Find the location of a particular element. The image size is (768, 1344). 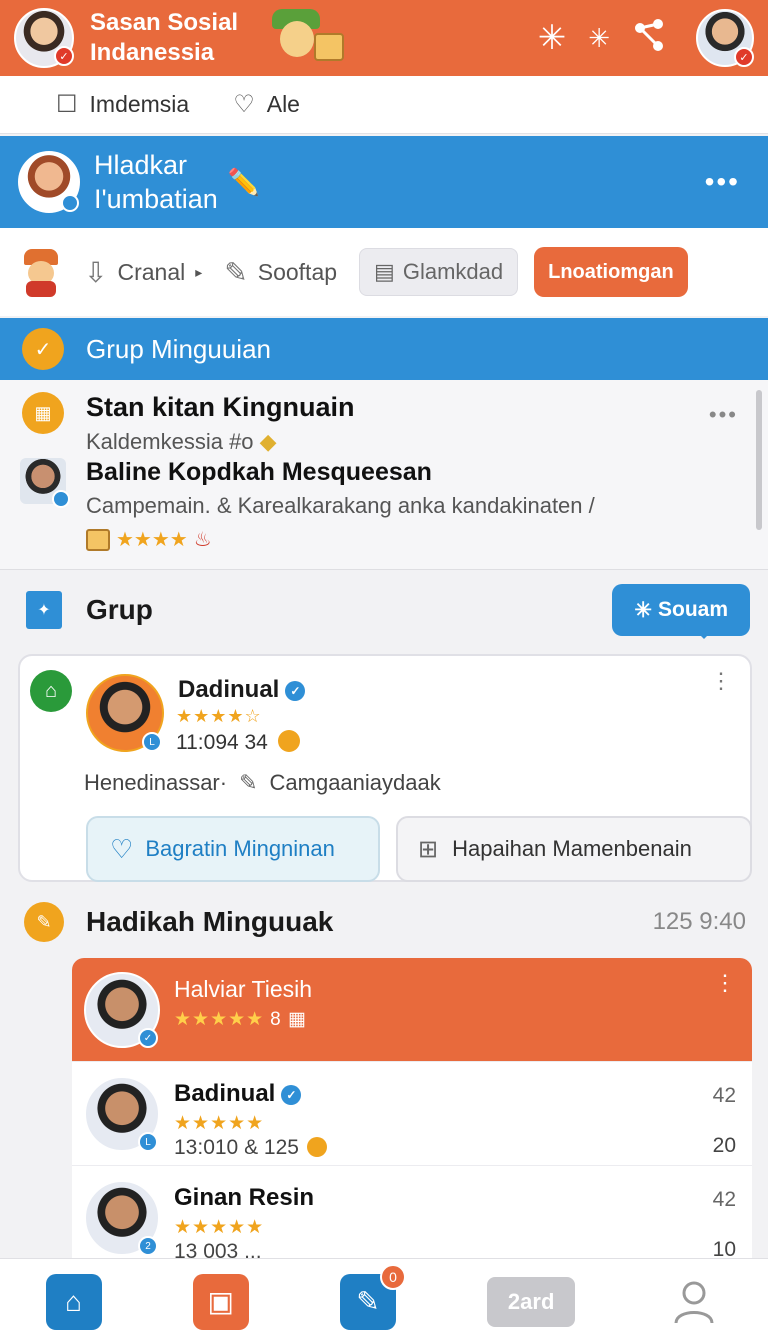

feed-item-title: Stan kitan Kingnuain is located at coordinates (220, 407).